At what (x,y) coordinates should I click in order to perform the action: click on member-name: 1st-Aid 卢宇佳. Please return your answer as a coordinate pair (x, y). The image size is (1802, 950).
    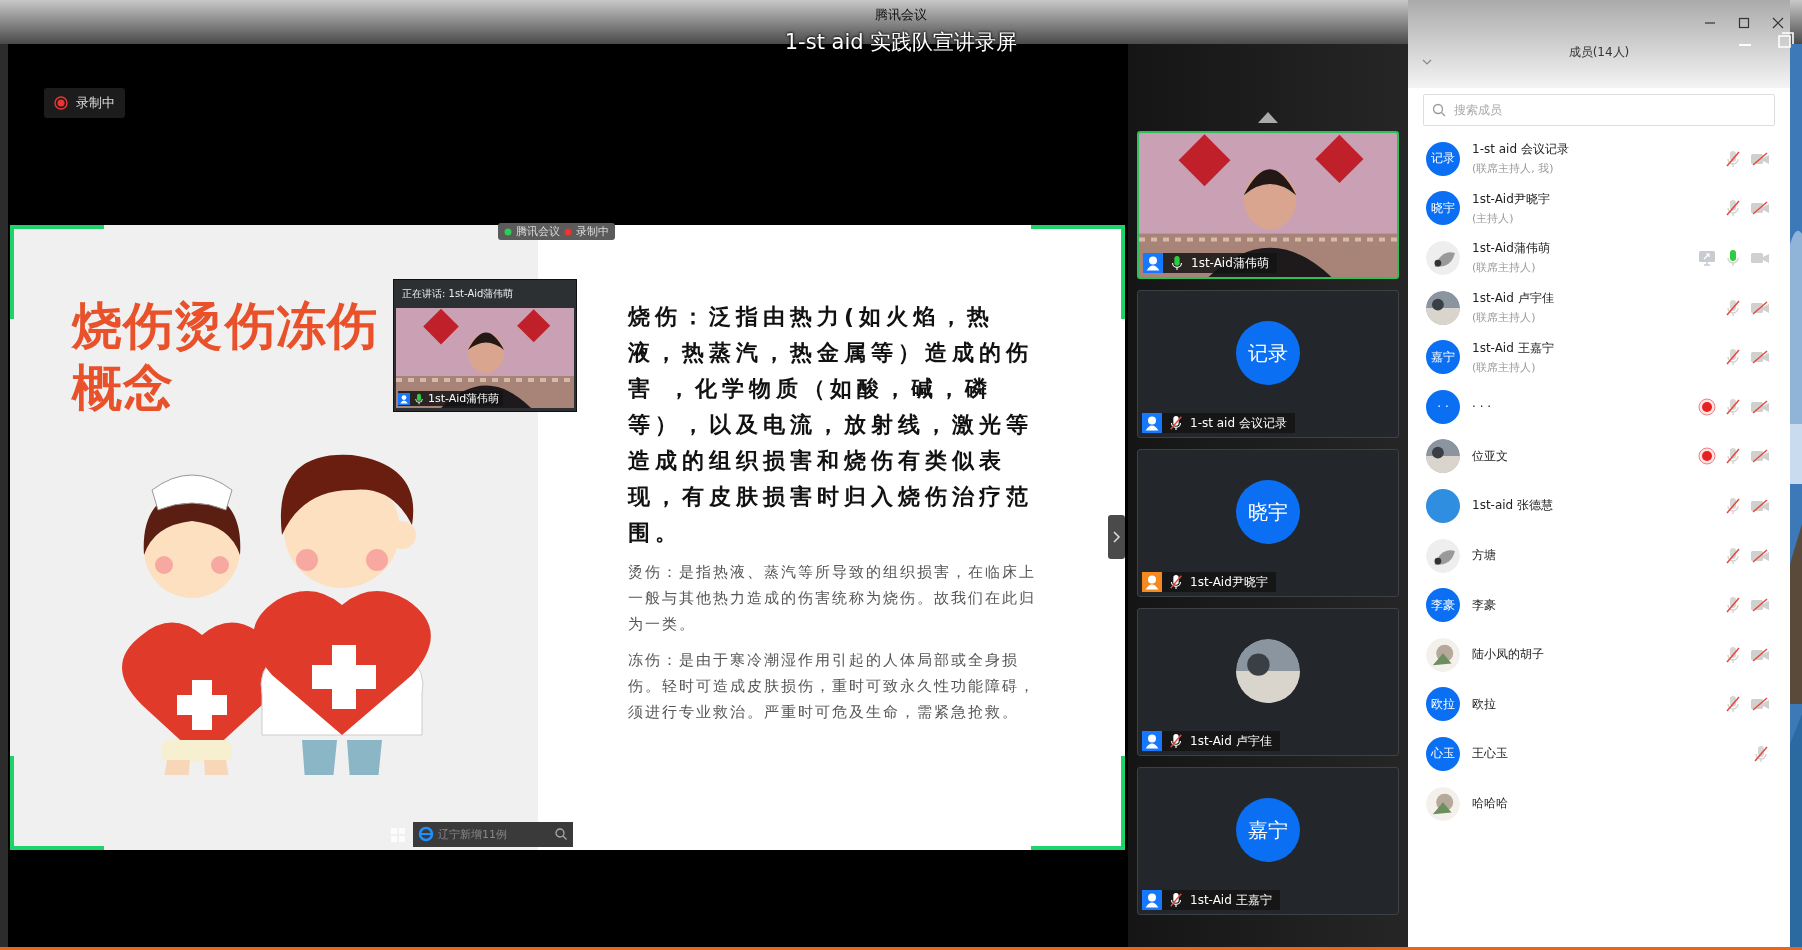
    Looking at the image, I should click on (1513, 299).